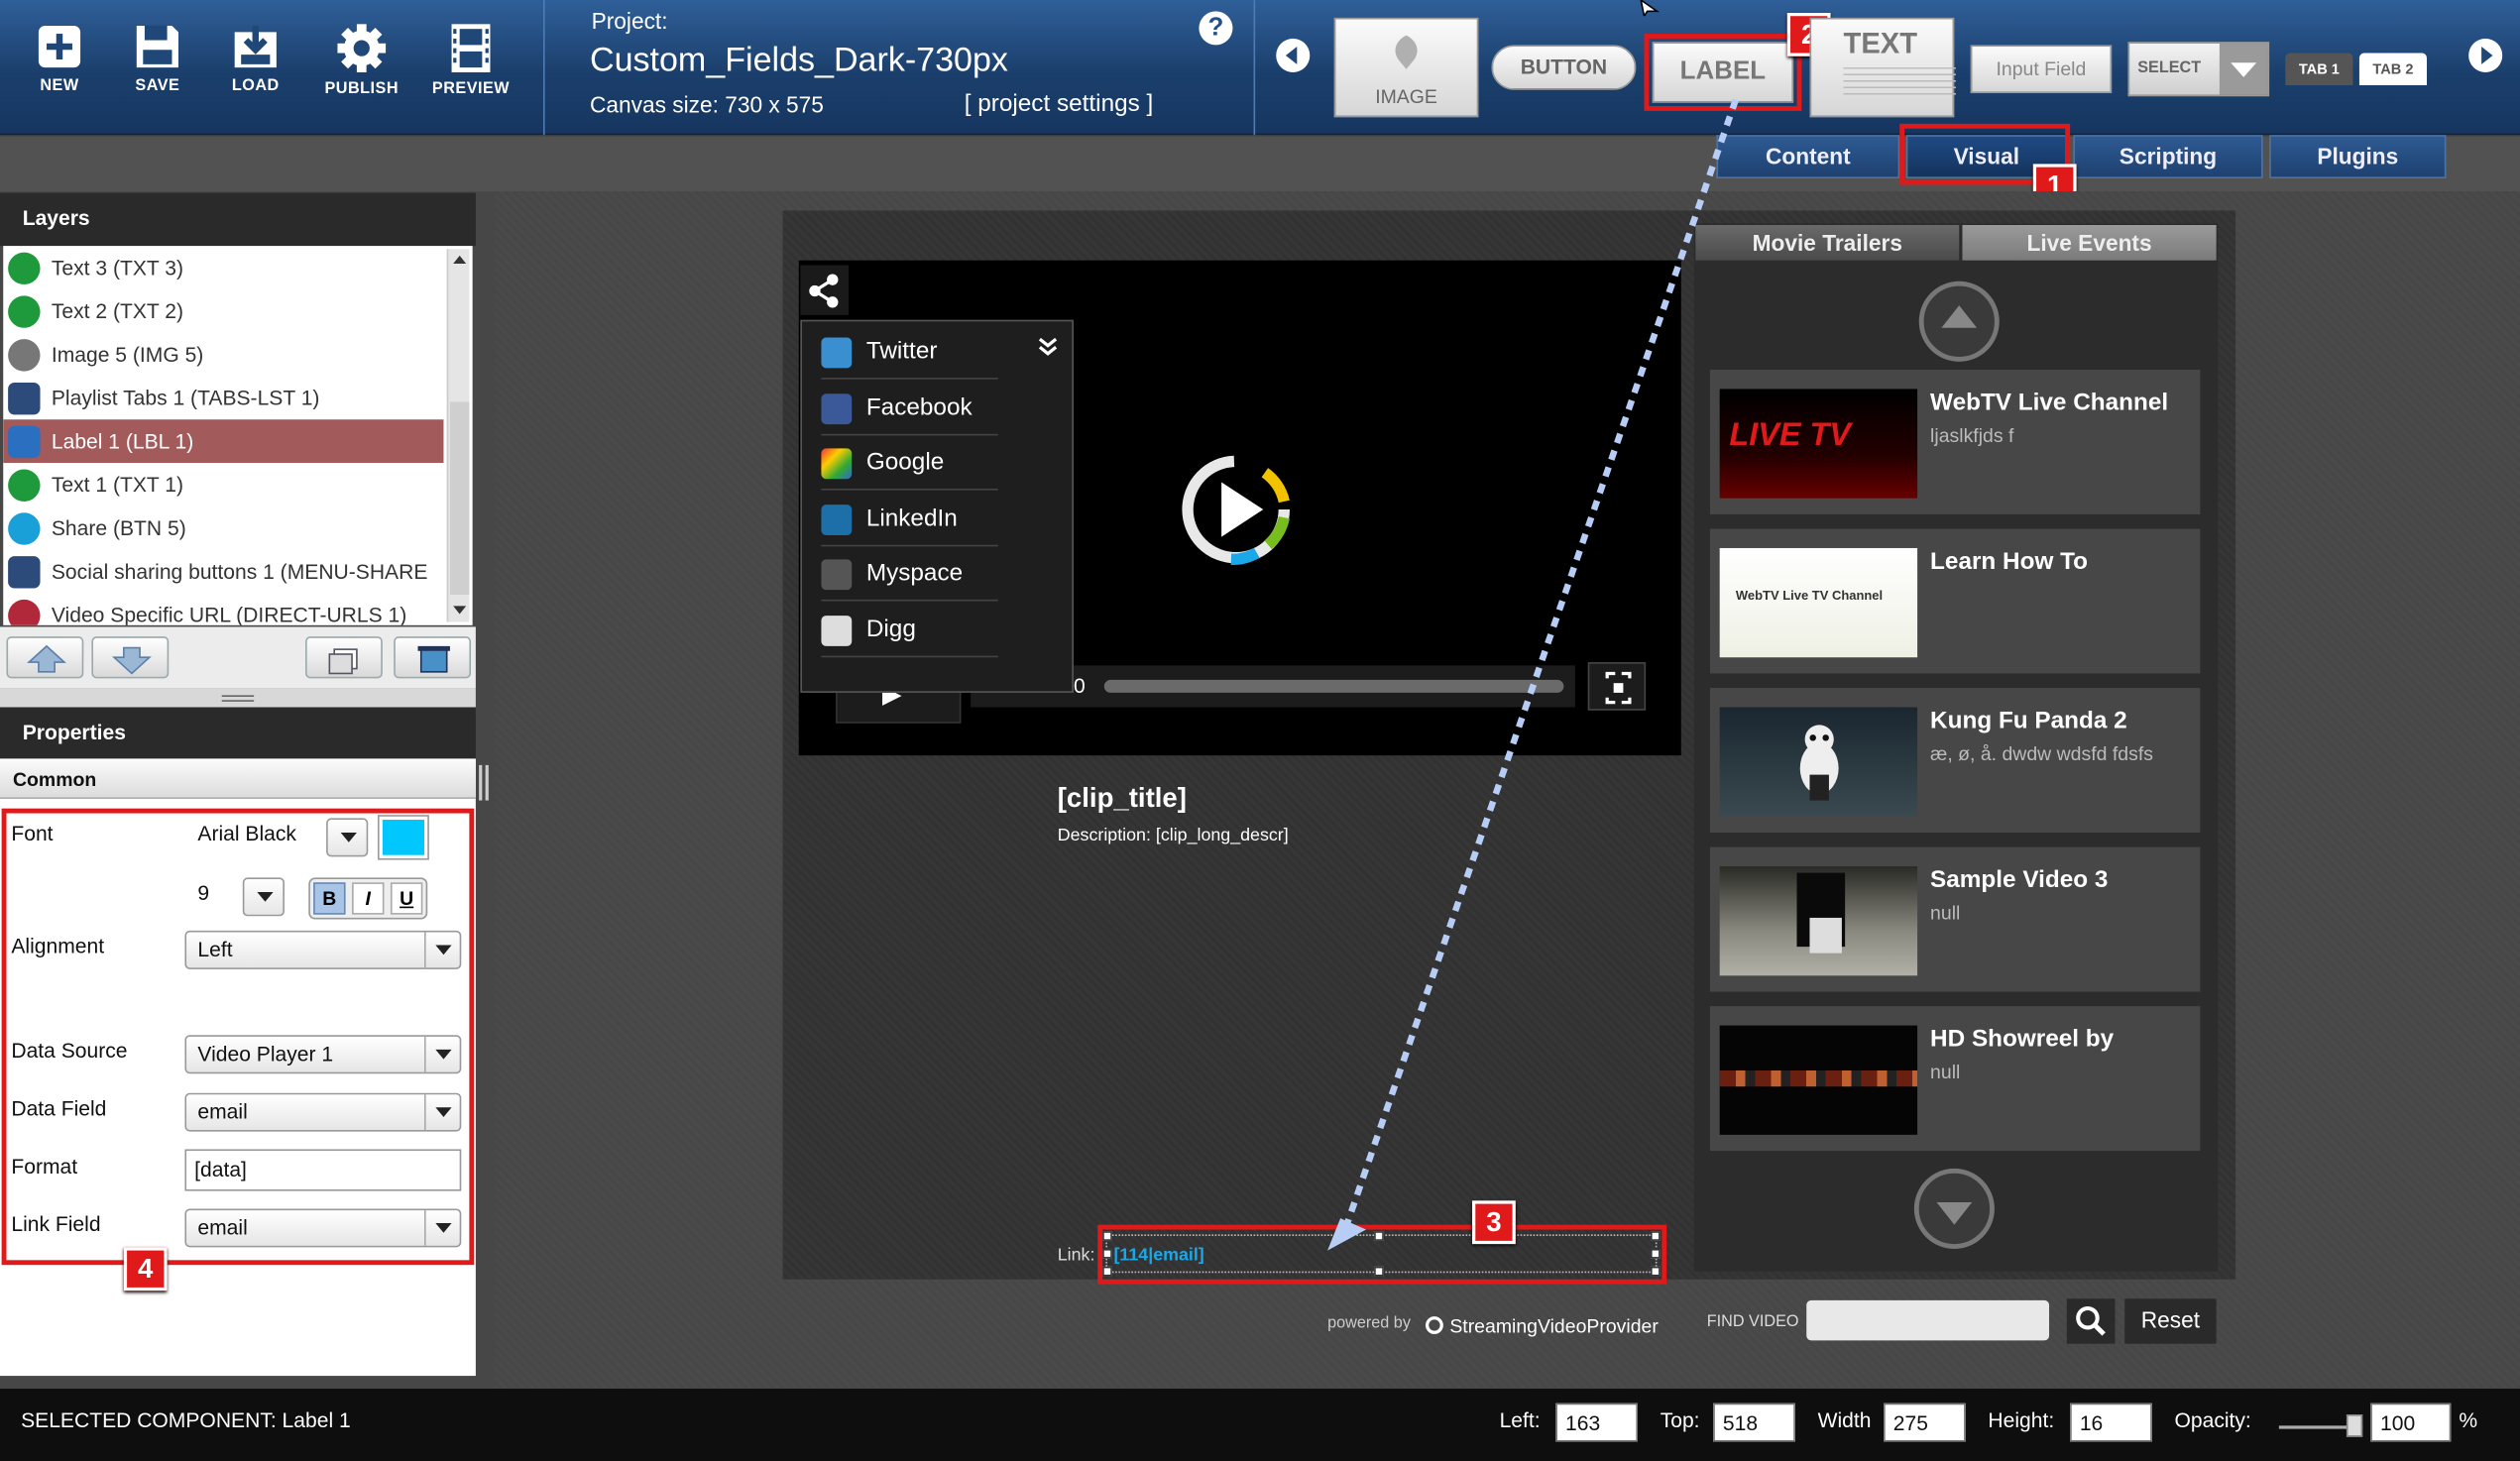  What do you see at coordinates (1597, 1422) in the screenshot?
I see `left-input: 163` at bounding box center [1597, 1422].